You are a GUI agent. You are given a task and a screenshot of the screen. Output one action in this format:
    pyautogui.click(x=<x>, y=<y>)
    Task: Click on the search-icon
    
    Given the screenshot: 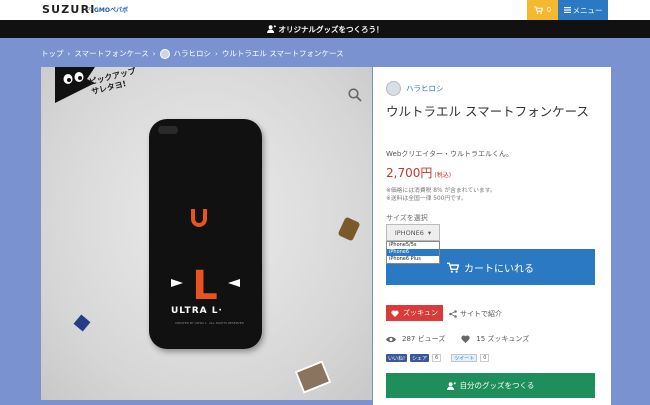 What is the action you would take?
    pyautogui.click(x=355, y=95)
    